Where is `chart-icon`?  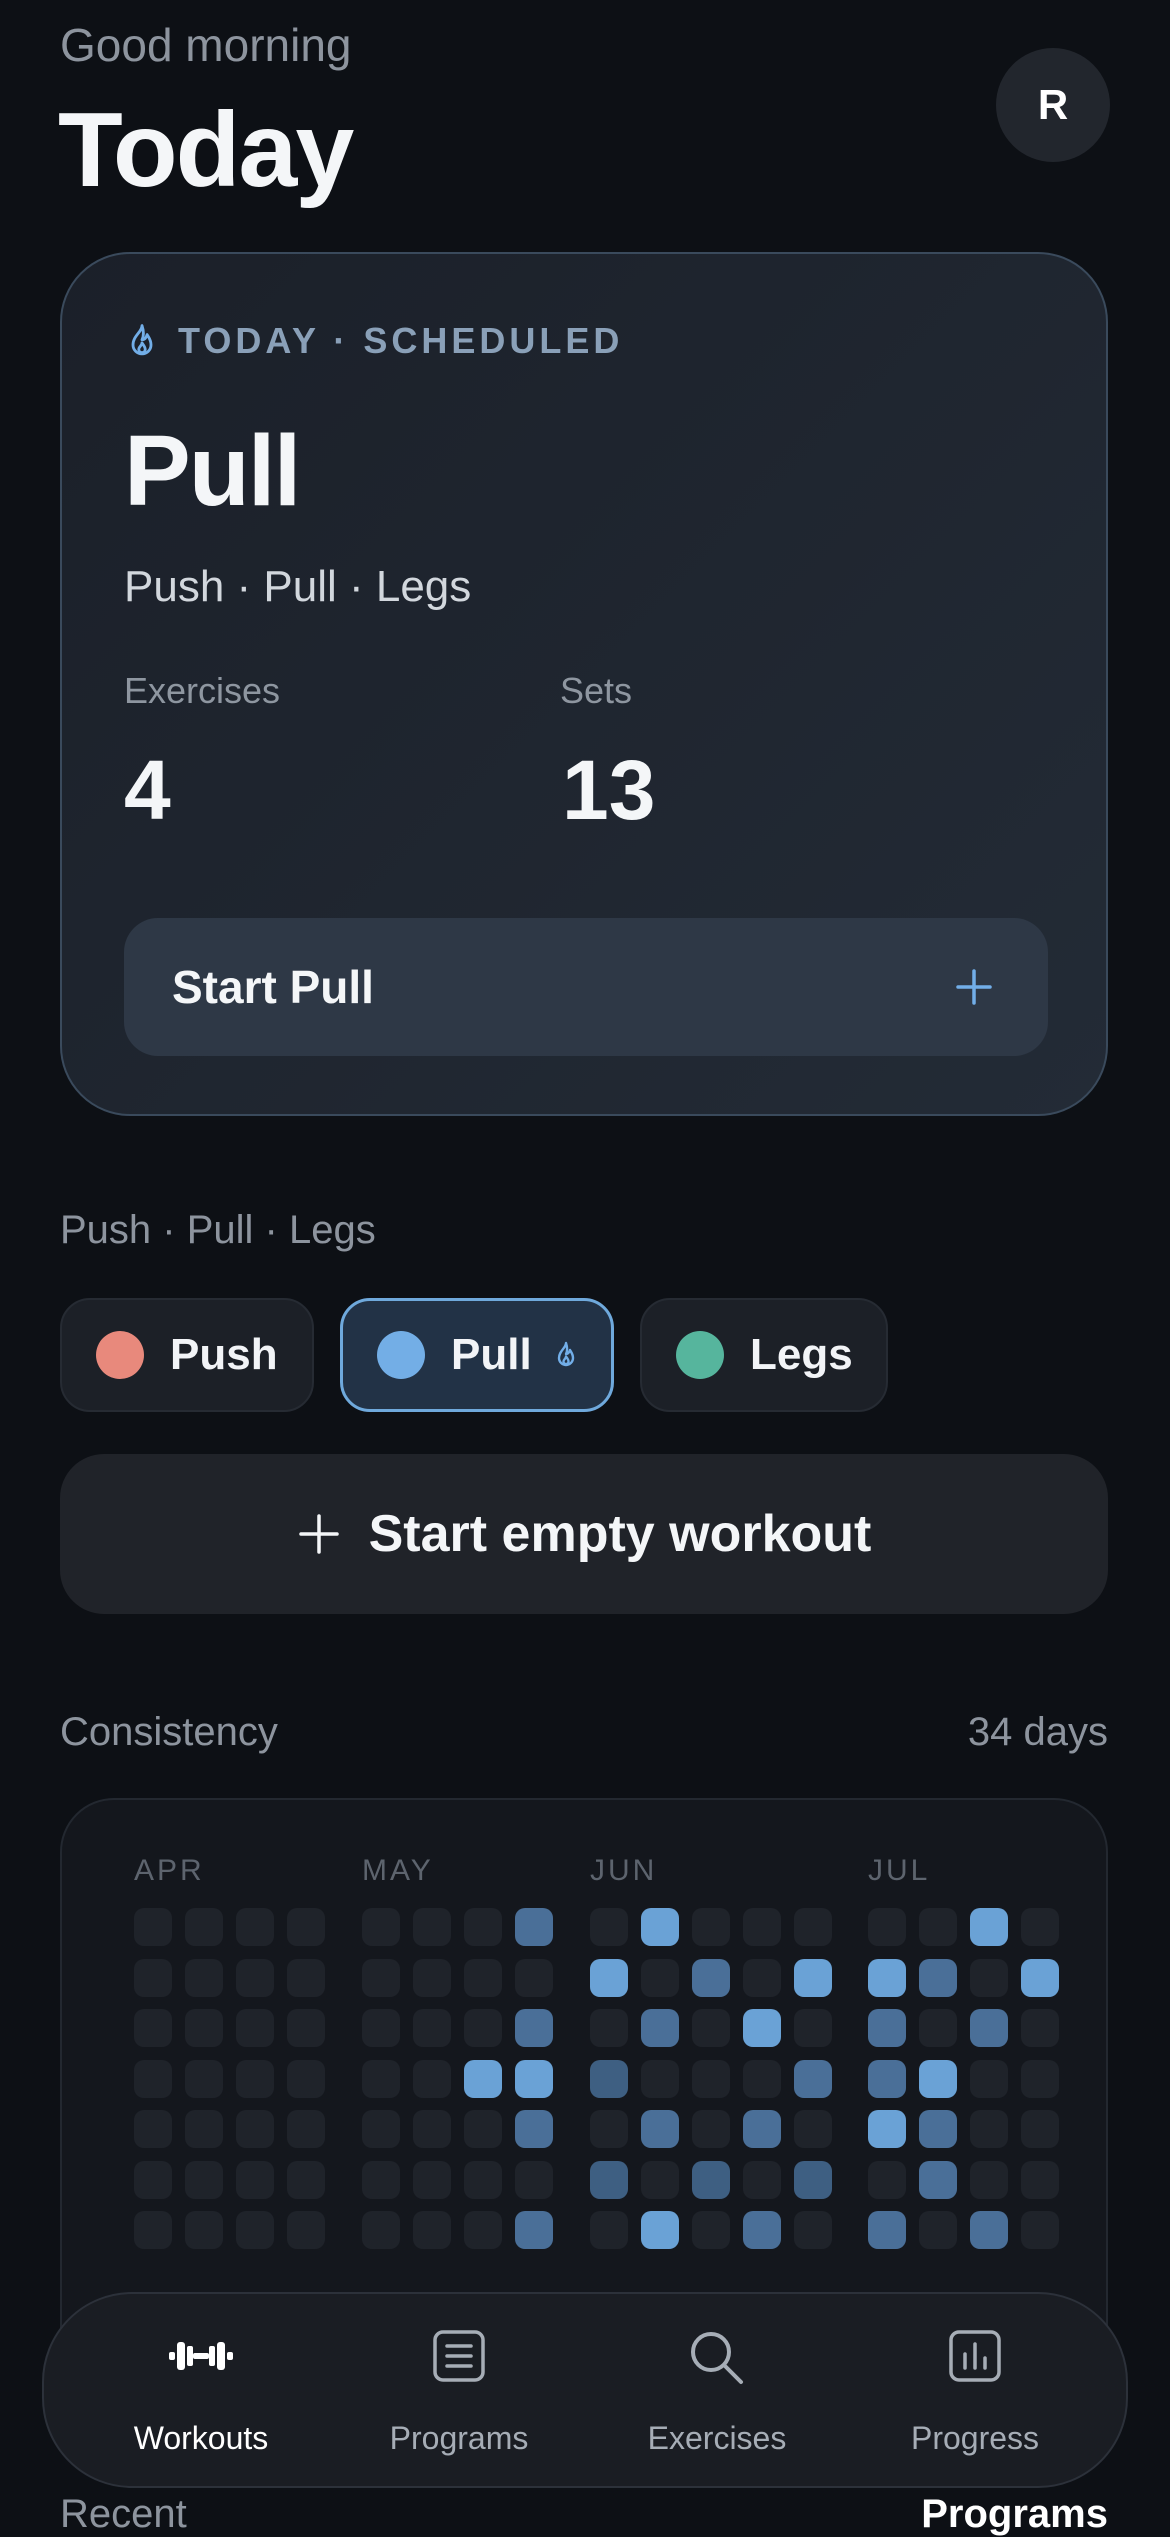
chart-icon is located at coordinates (975, 2356).